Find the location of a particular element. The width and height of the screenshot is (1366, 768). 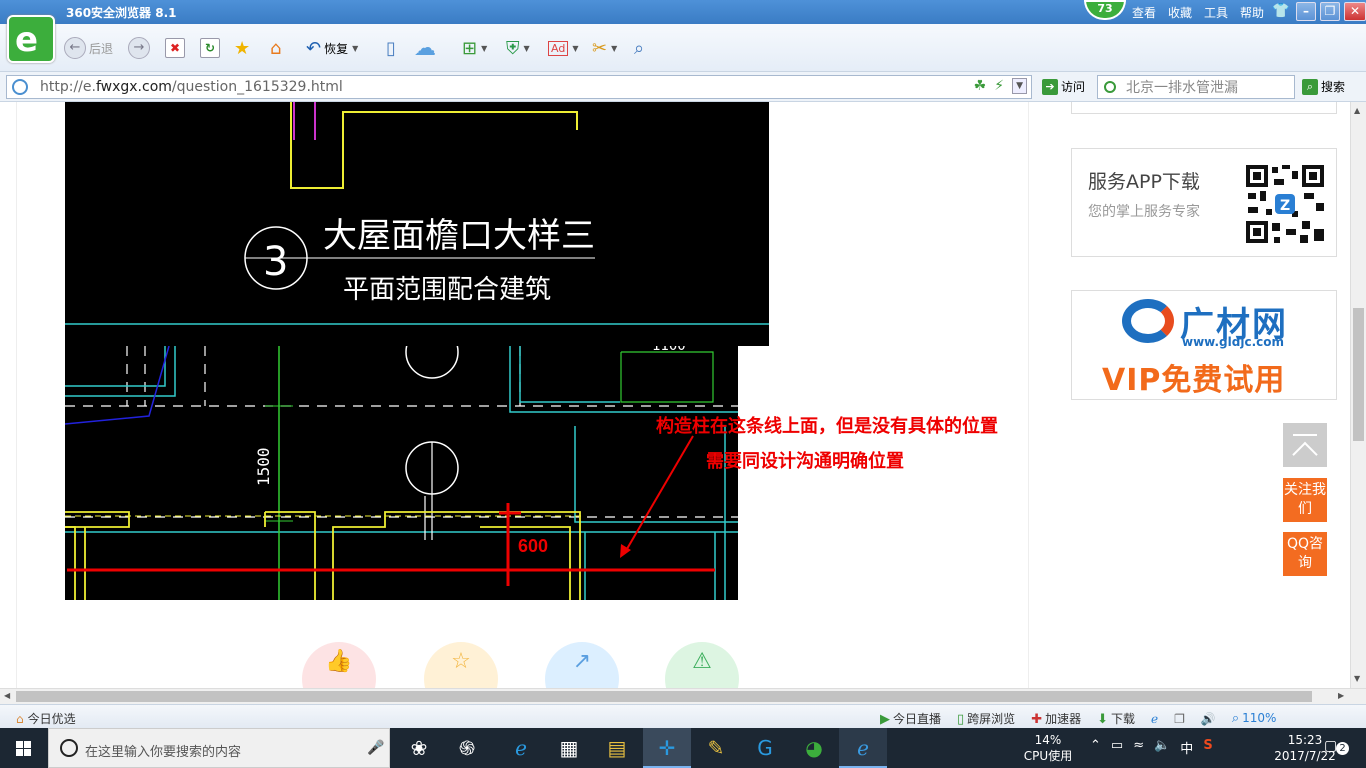

scroll-left-icon: ◀ is located at coordinates (7, 695).